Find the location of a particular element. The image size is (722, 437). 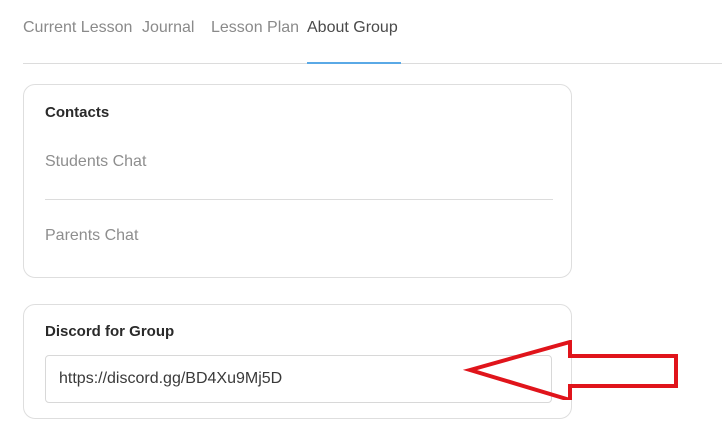

students-chat-link: Students Chat is located at coordinates (95, 162).